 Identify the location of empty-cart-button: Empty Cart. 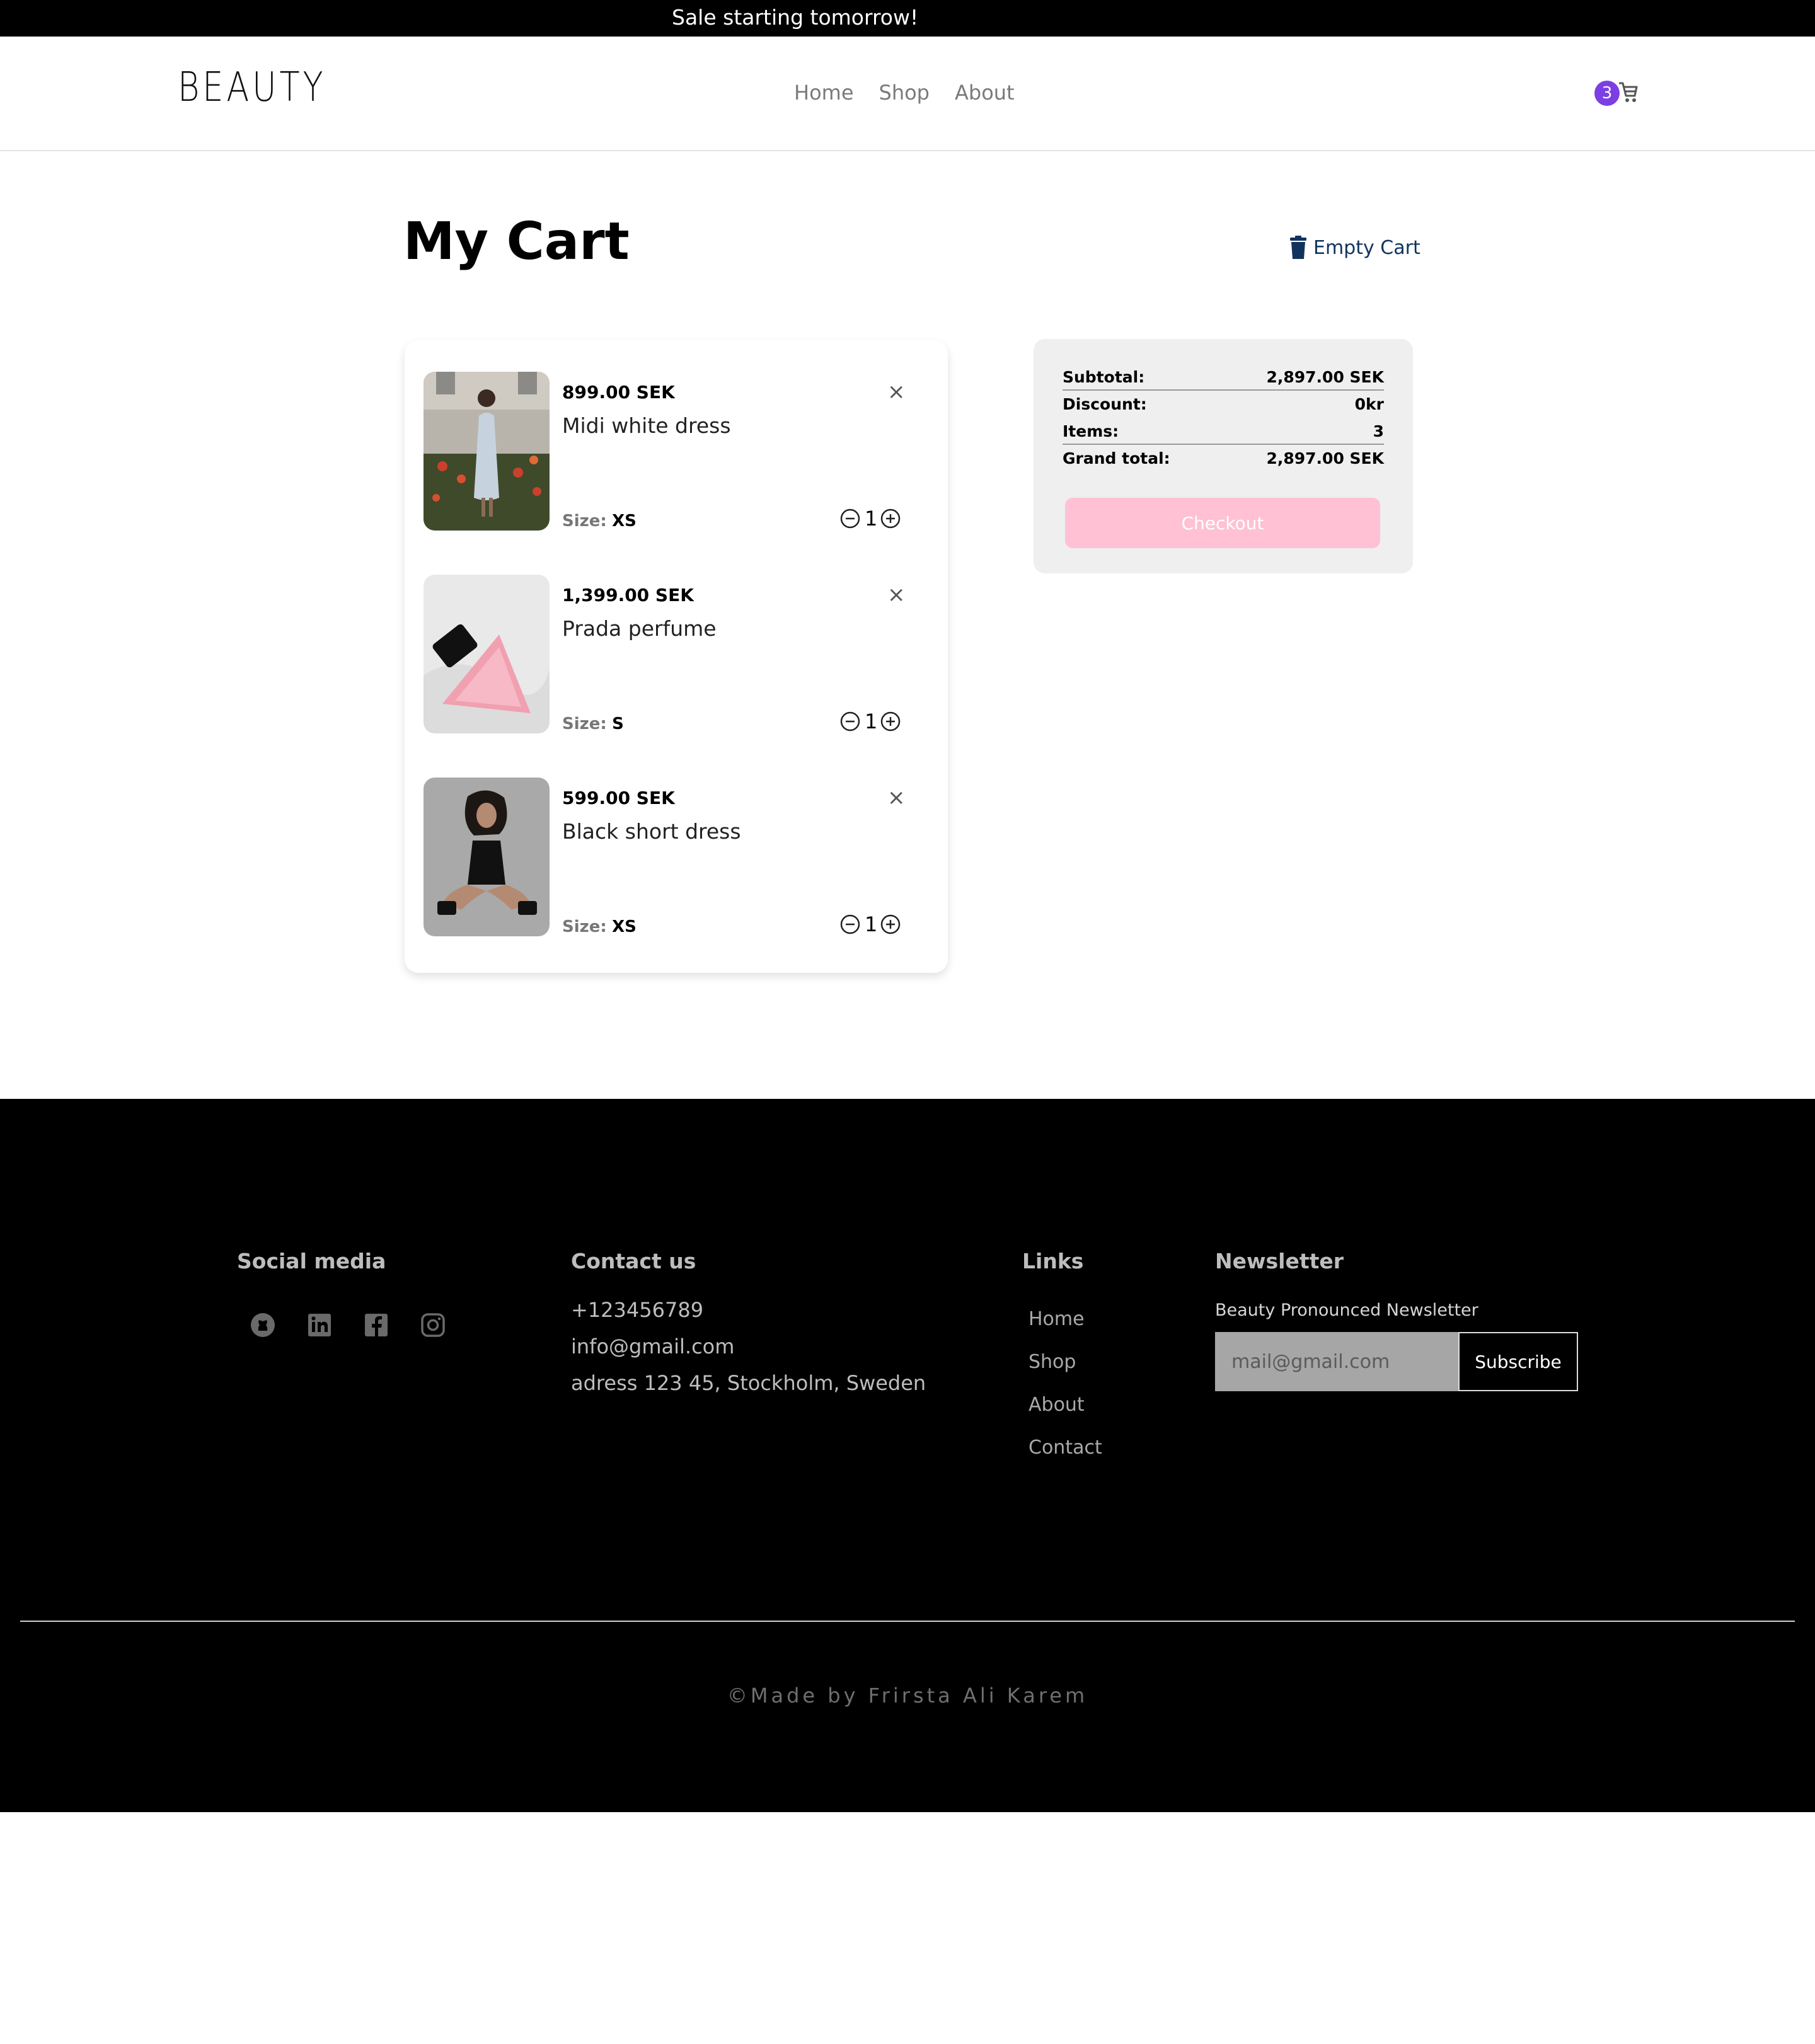
(1355, 248).